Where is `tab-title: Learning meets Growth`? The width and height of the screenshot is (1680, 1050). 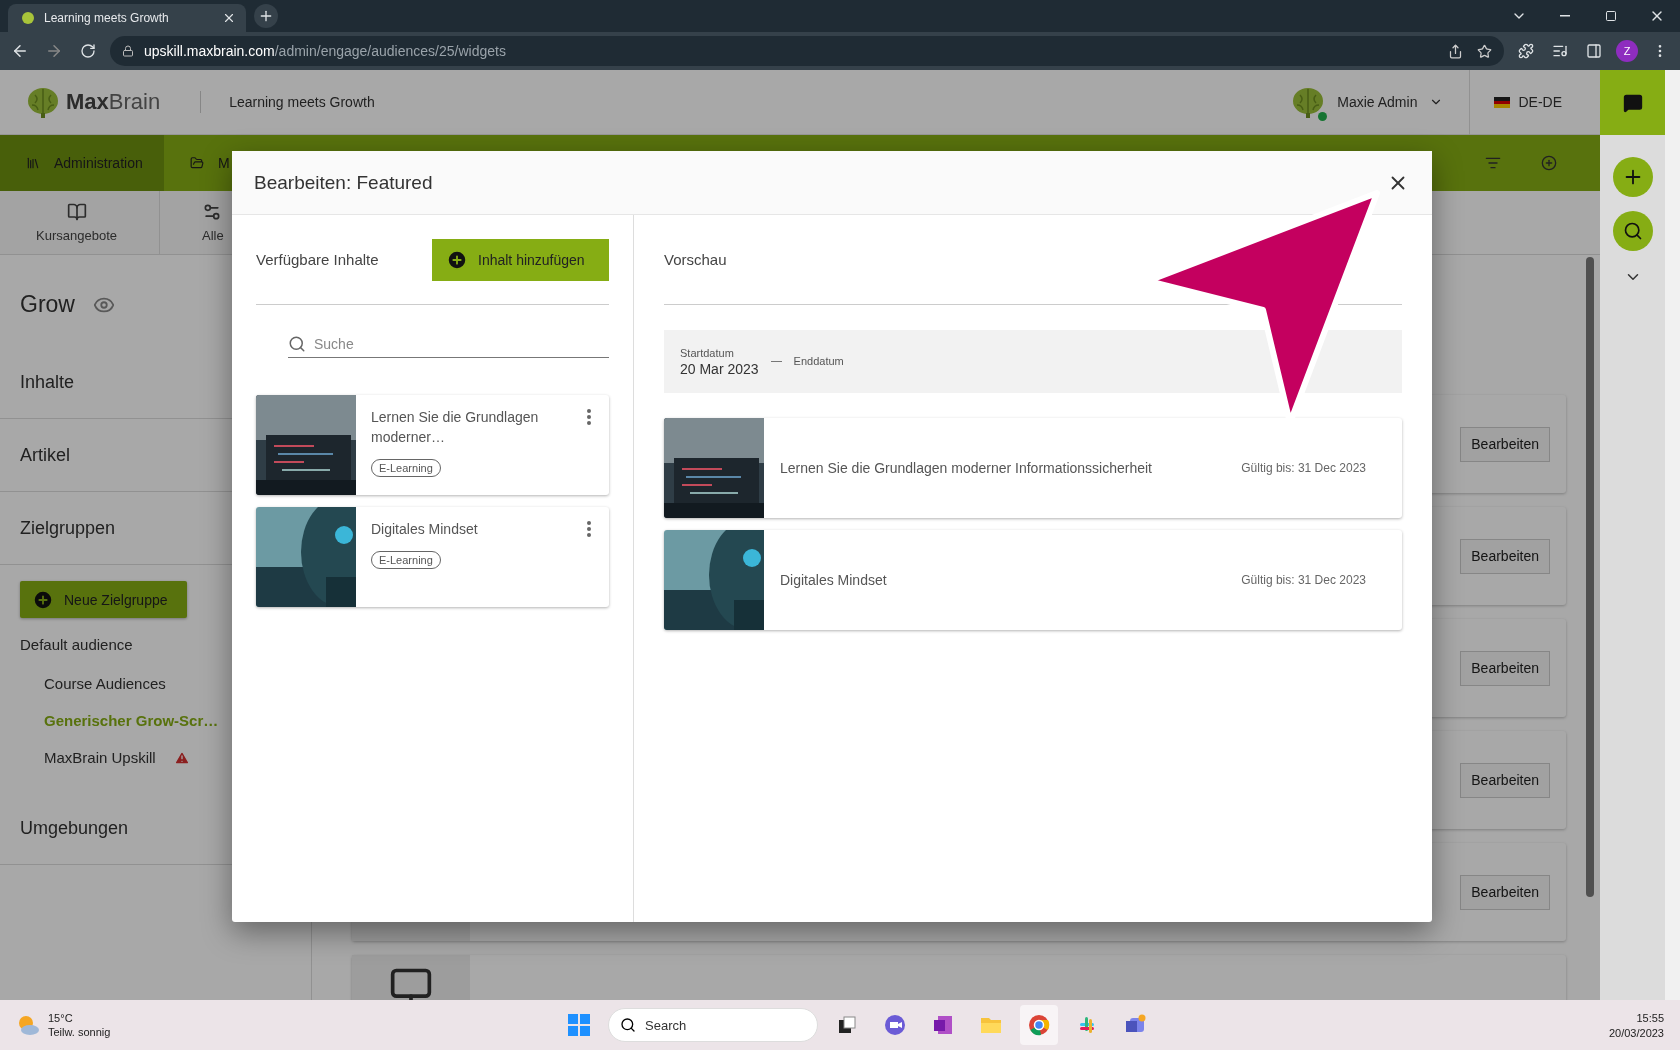
tab-title: Learning meets Growth is located at coordinates (107, 18).